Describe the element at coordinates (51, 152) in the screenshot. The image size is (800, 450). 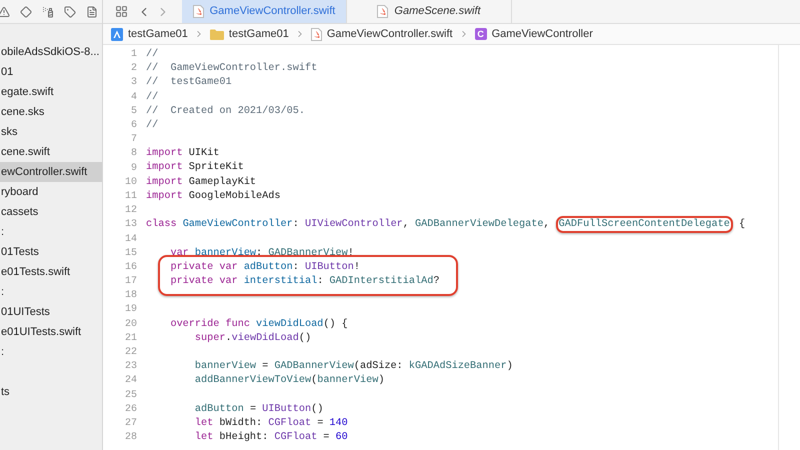
I see `file-tree-item: cene.swift` at that location.